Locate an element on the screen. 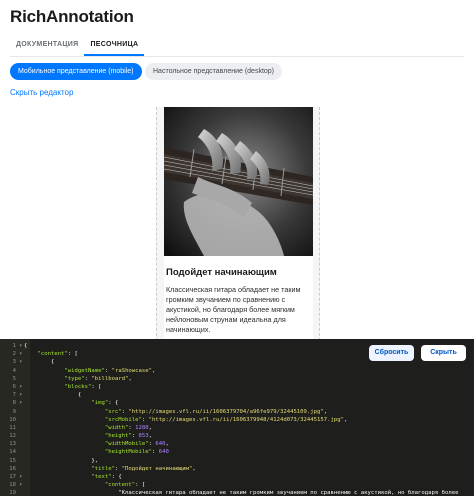 The width and height of the screenshot is (474, 496). guitar-photo is located at coordinates (238, 181).